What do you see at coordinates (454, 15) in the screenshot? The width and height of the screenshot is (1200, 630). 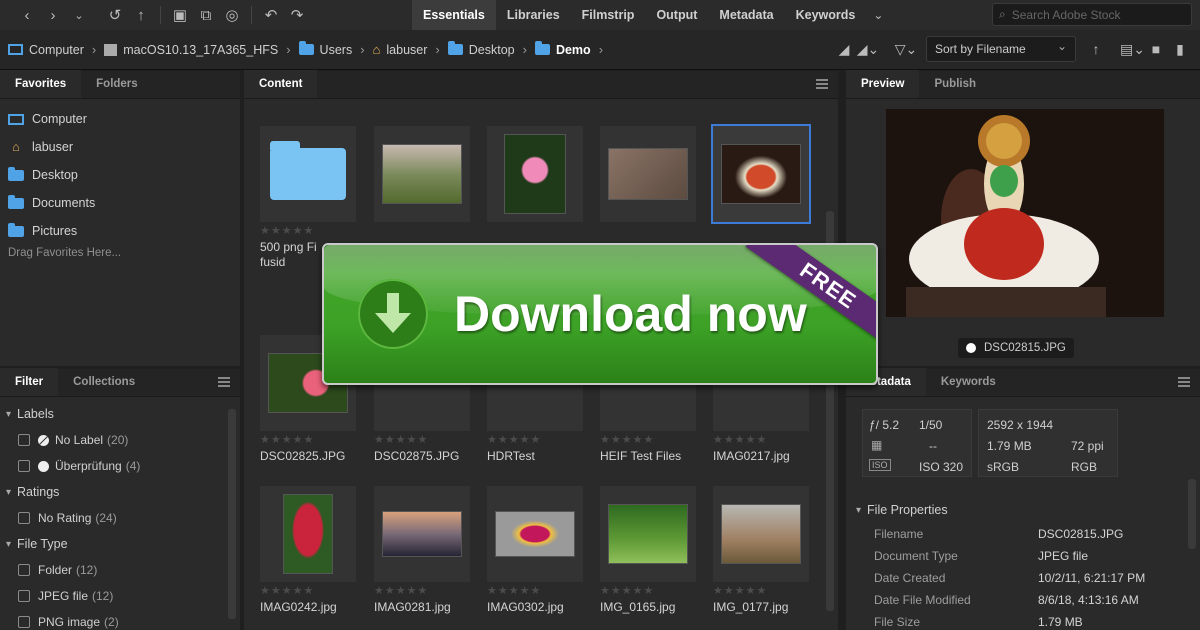 I see `workspace-tab-essentials: Essentials` at bounding box center [454, 15].